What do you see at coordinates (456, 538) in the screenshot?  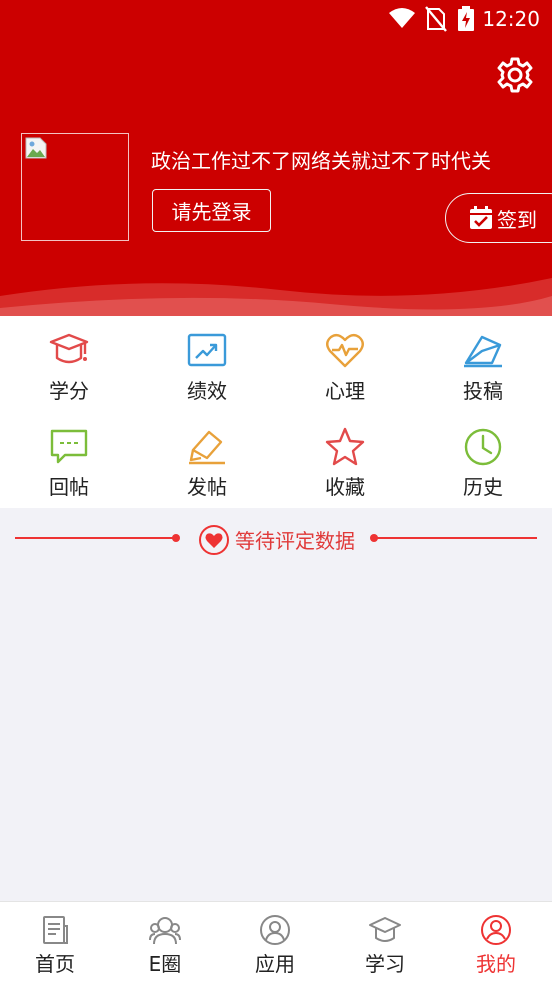 I see `divider-right` at bounding box center [456, 538].